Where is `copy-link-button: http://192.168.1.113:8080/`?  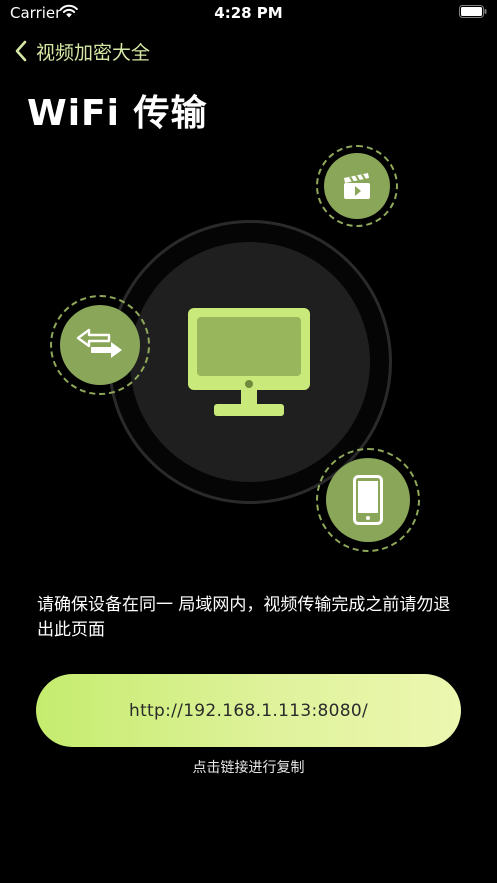 copy-link-button: http://192.168.1.113:8080/ is located at coordinates (248, 710).